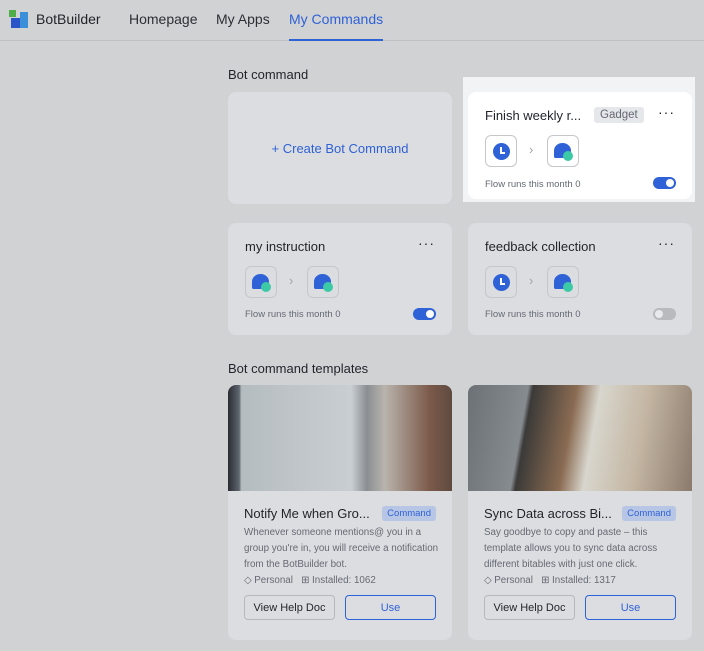 Image resolution: width=704 pixels, height=651 pixels. I want to click on installed-count: Installed: 1062, so click(344, 580).